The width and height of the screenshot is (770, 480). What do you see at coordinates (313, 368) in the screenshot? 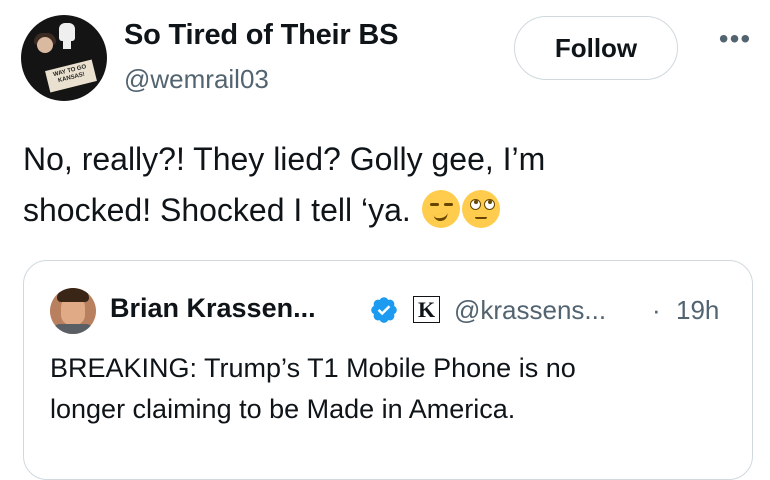
I see `quoted-line-1: BREAKING: Trump’s T1 Mobile Phone is no` at bounding box center [313, 368].